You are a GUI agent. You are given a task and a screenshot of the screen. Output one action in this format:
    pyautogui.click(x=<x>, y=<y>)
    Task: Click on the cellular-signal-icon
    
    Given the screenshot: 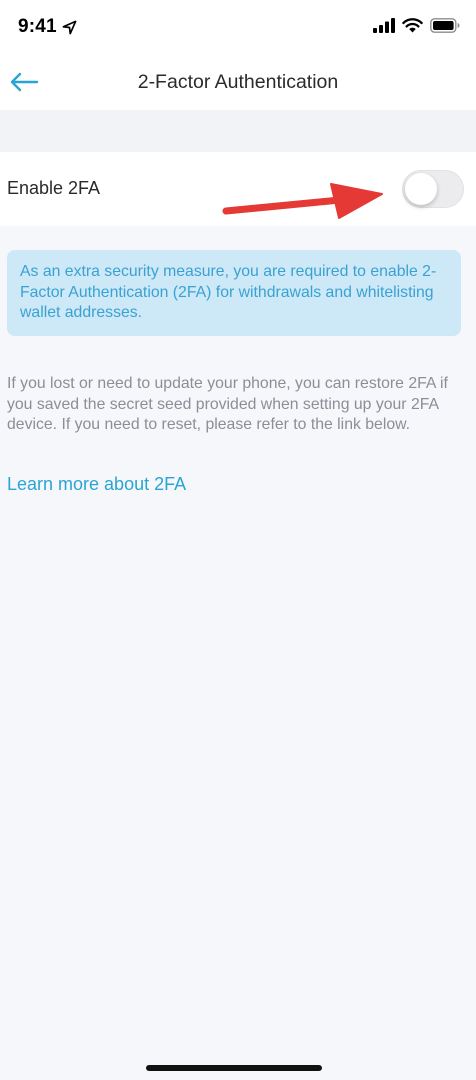 What is the action you would take?
    pyautogui.click(x=384, y=25)
    